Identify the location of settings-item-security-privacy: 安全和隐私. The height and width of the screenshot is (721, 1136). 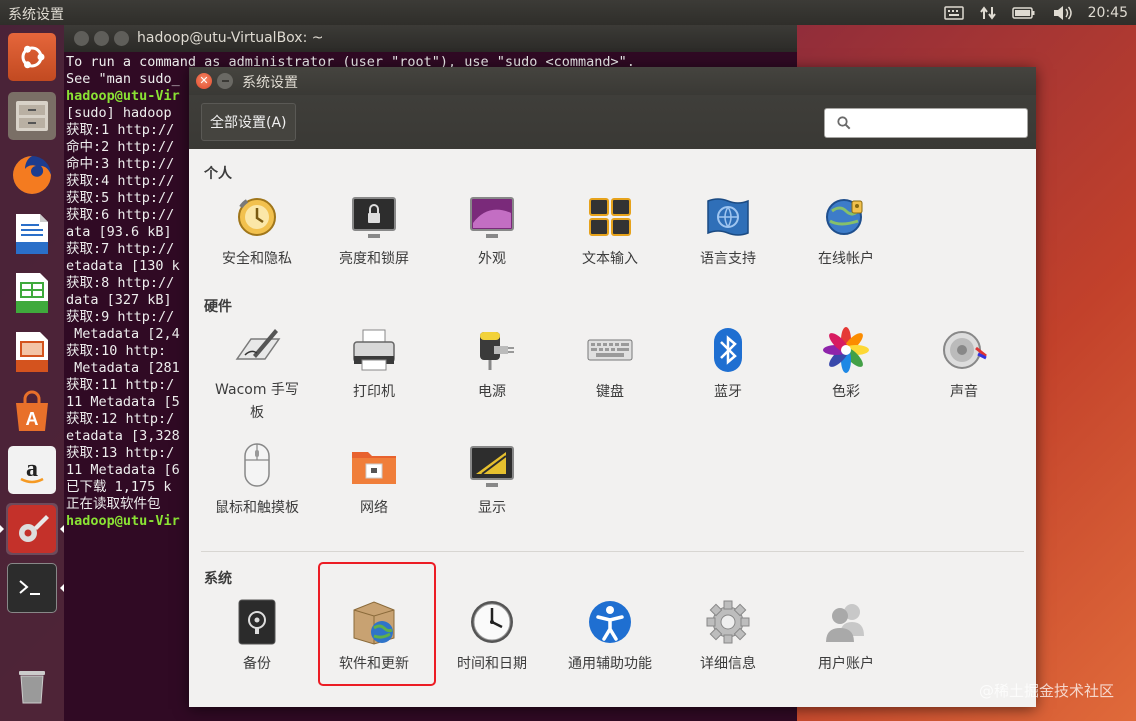
(257, 239).